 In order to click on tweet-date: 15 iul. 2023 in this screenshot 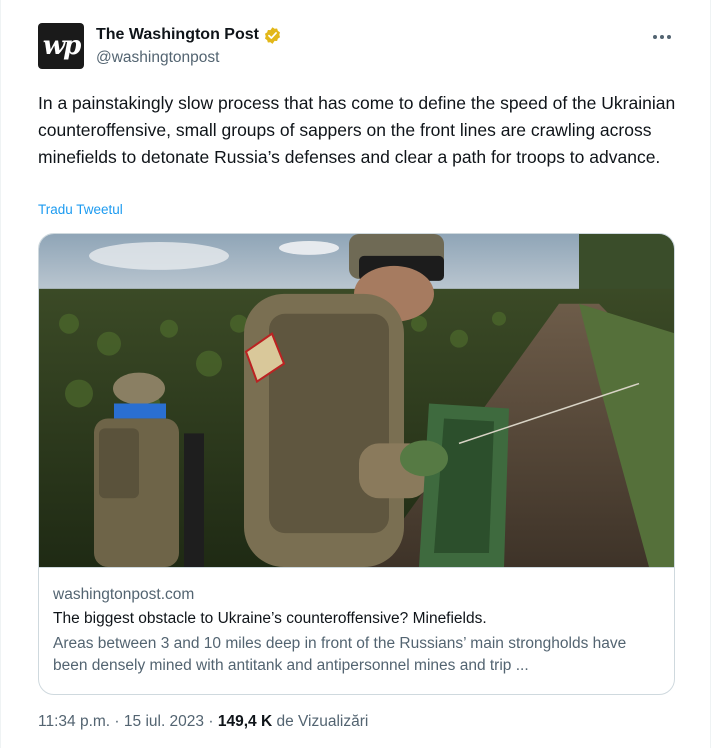, I will do `click(164, 721)`.